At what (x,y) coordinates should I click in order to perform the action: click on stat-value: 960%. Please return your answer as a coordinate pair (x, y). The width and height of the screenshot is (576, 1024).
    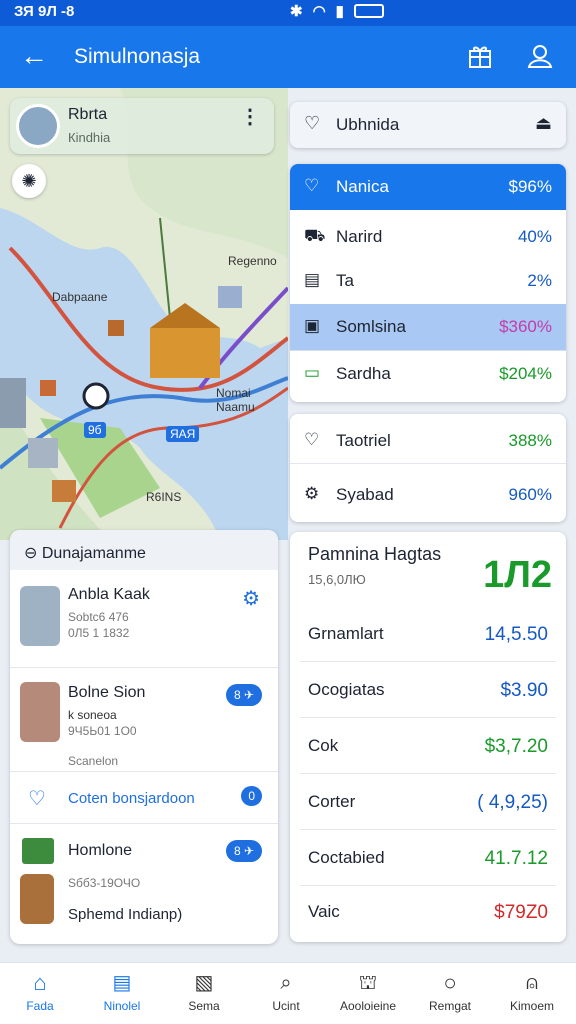
    Looking at the image, I should click on (530, 494).